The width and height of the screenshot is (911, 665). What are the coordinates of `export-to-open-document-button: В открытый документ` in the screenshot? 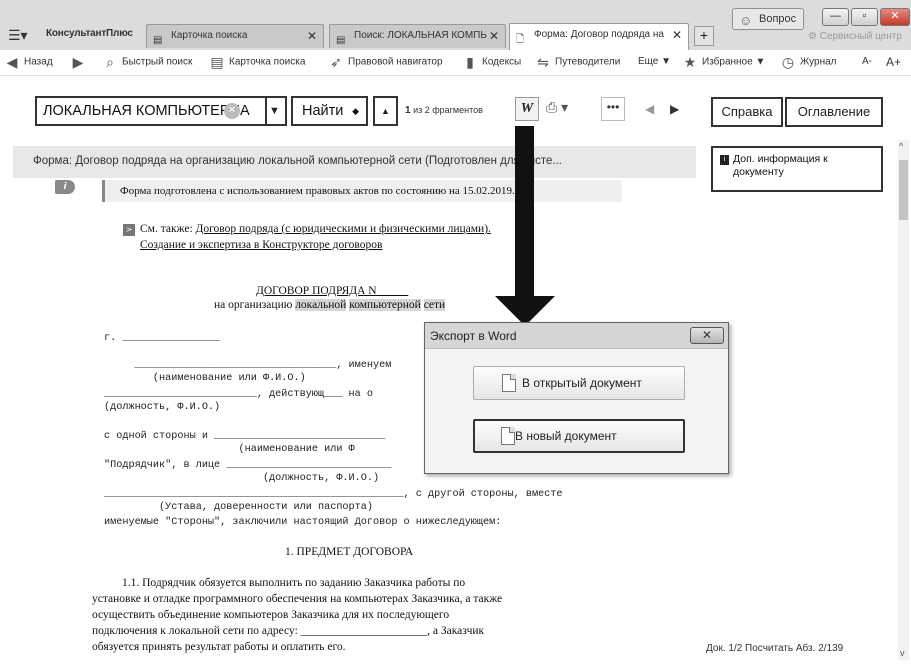 It's located at (579, 383).